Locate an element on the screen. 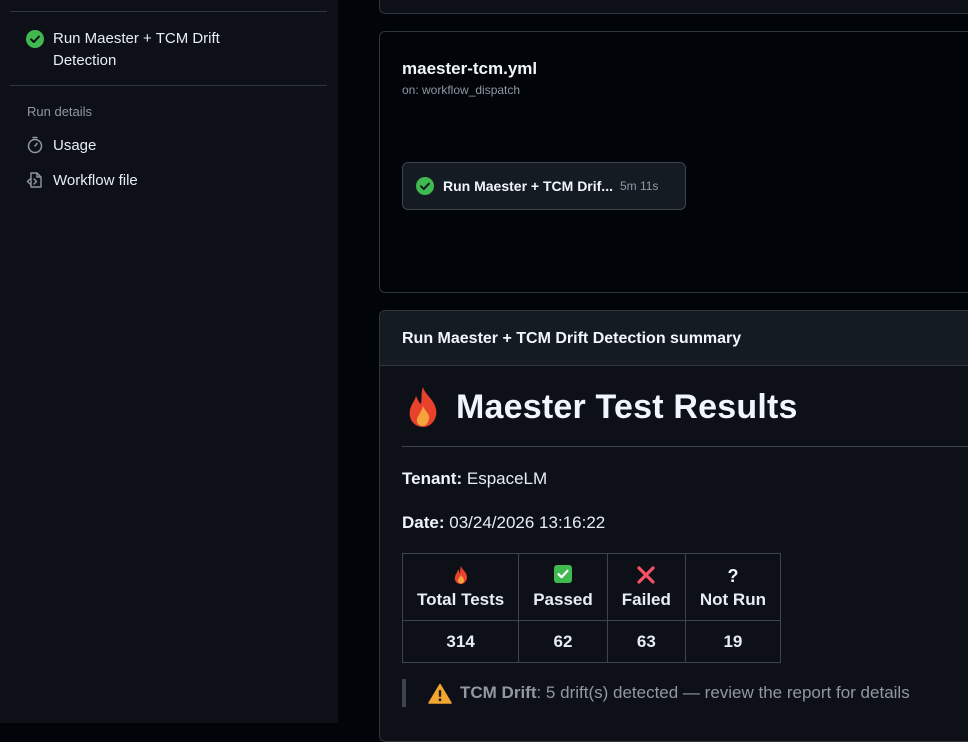 This screenshot has height=742, width=968. file-code-icon is located at coordinates (34, 180).